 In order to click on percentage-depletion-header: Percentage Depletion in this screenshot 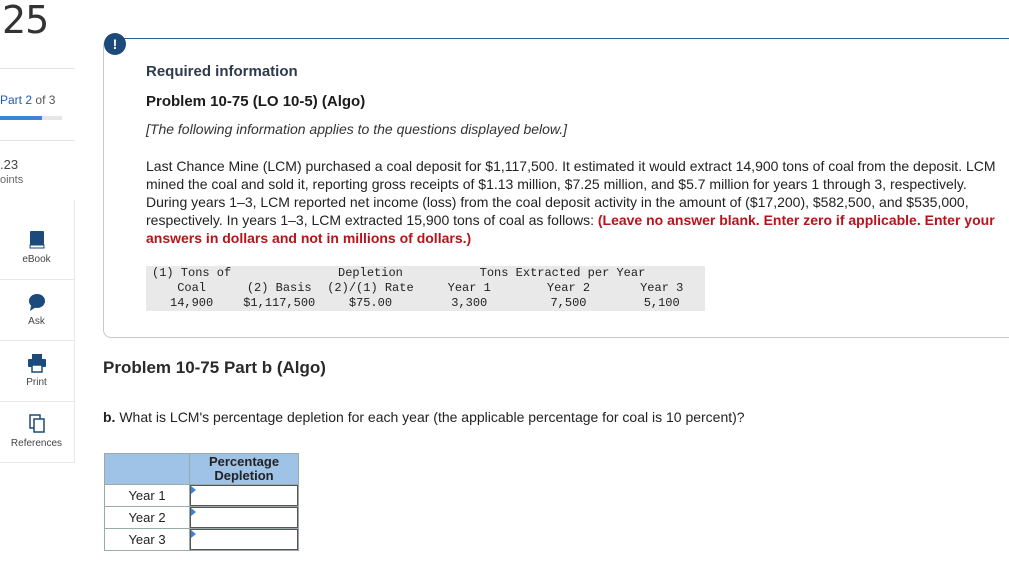, I will do `click(244, 469)`.